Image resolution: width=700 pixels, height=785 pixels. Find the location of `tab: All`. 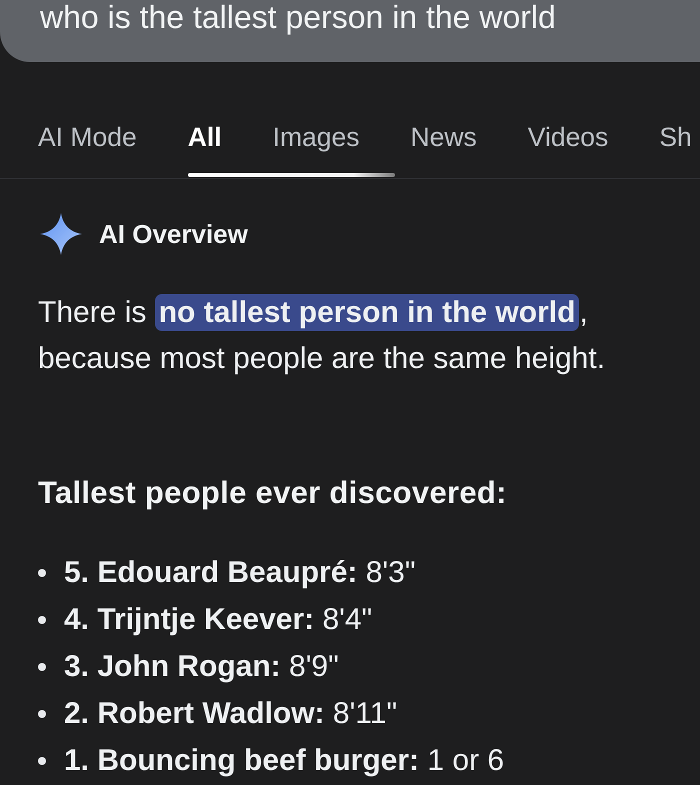

tab: All is located at coordinates (205, 137).